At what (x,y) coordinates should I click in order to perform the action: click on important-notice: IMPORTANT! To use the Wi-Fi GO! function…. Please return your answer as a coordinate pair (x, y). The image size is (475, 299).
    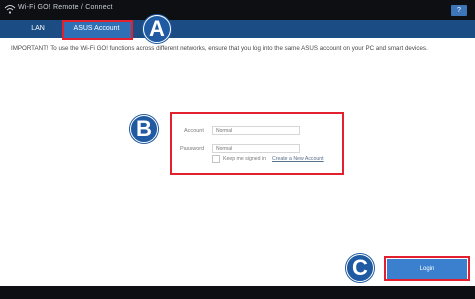
    Looking at the image, I should click on (219, 48).